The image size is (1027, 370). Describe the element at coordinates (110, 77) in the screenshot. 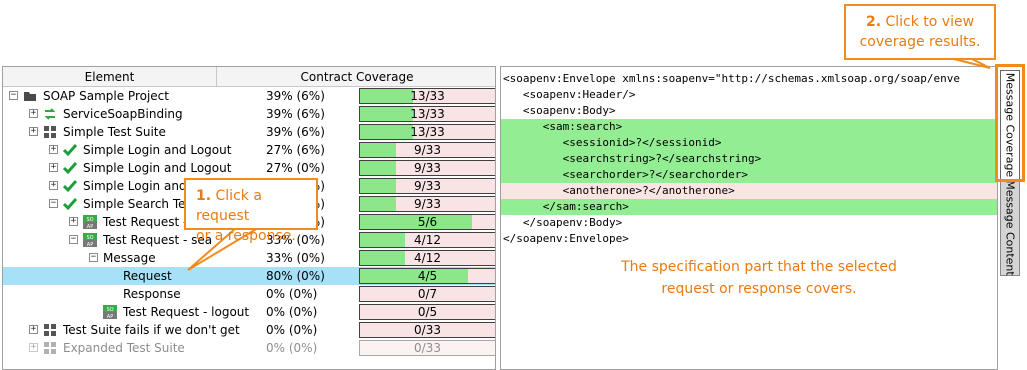

I see `column-header-element: Element` at that location.